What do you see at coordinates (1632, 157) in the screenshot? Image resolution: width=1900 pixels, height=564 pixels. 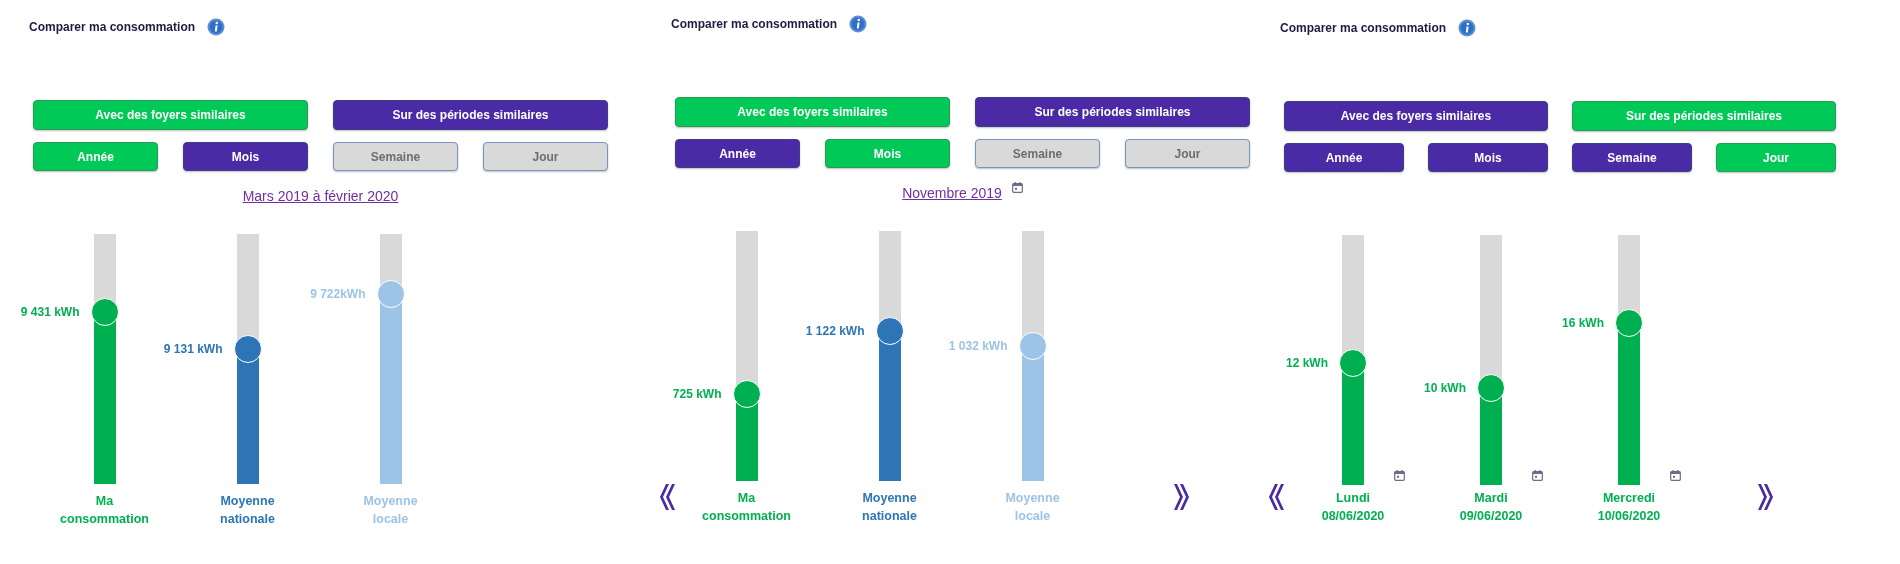 I see `toggle-button: Semaine` at bounding box center [1632, 157].